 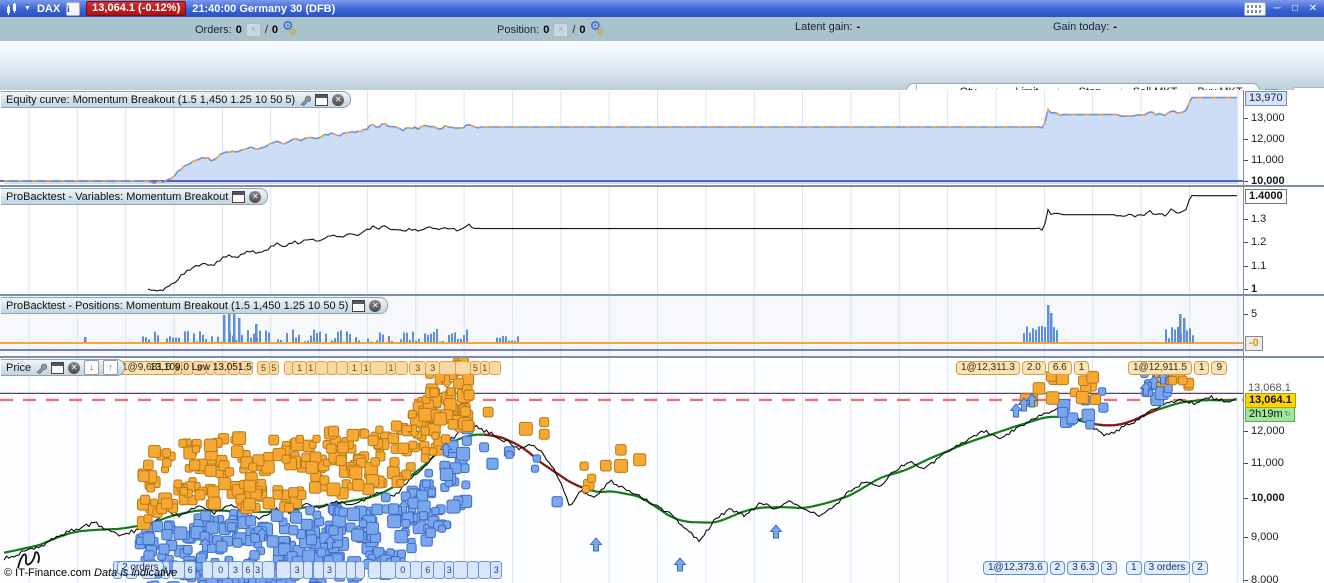 I want to click on axis-label: 9,000, so click(x=1265, y=536).